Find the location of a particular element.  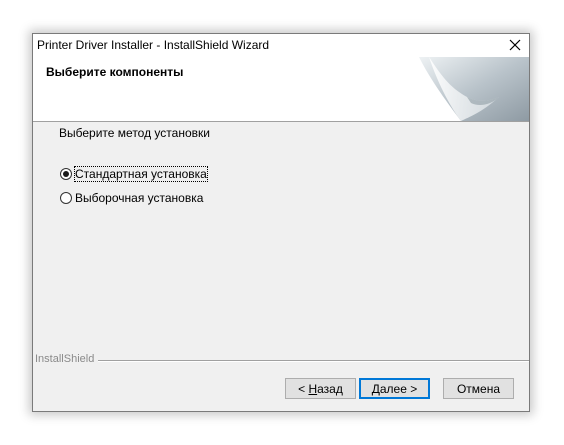

next-button: Далее > is located at coordinates (394, 388).